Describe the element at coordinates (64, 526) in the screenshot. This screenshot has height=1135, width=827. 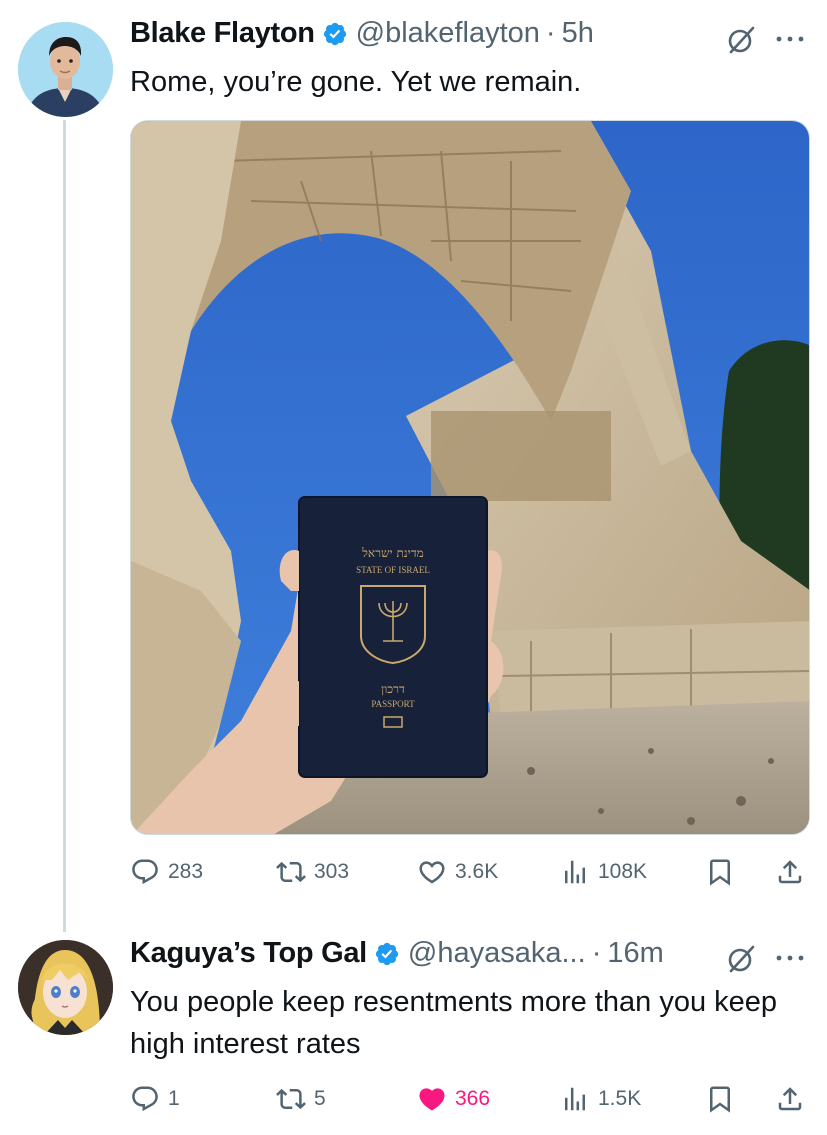
I see `thread-line` at that location.